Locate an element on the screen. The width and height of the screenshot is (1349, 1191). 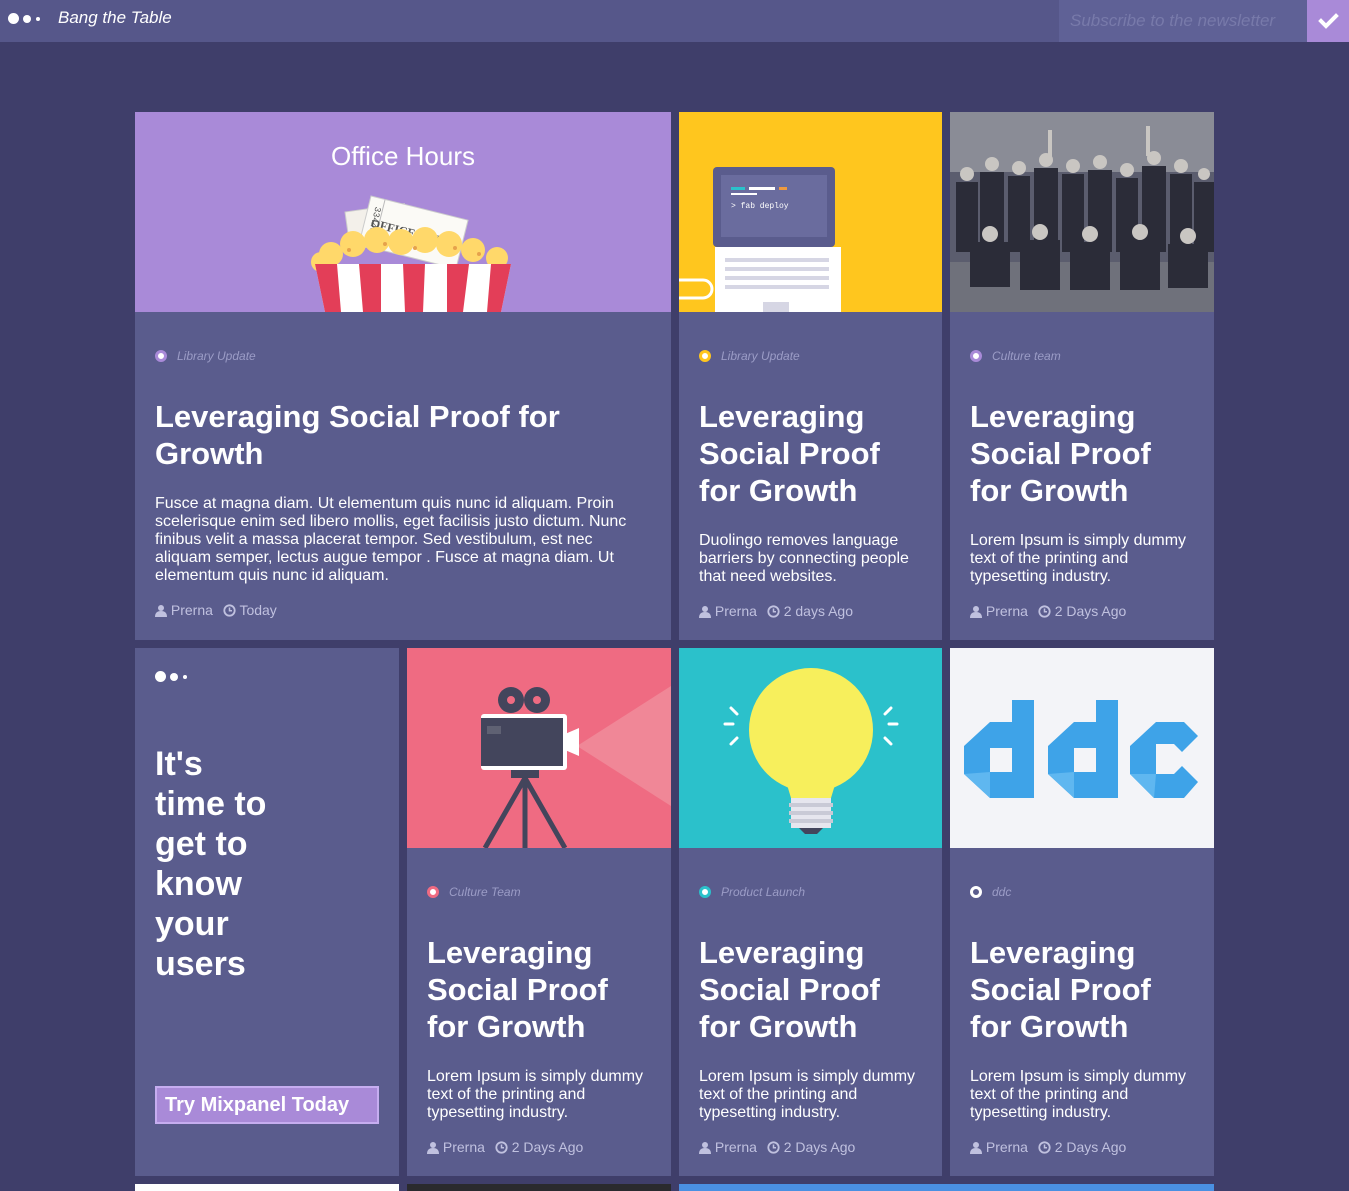
brand-name: Bang the Table is located at coordinates (115, 18).